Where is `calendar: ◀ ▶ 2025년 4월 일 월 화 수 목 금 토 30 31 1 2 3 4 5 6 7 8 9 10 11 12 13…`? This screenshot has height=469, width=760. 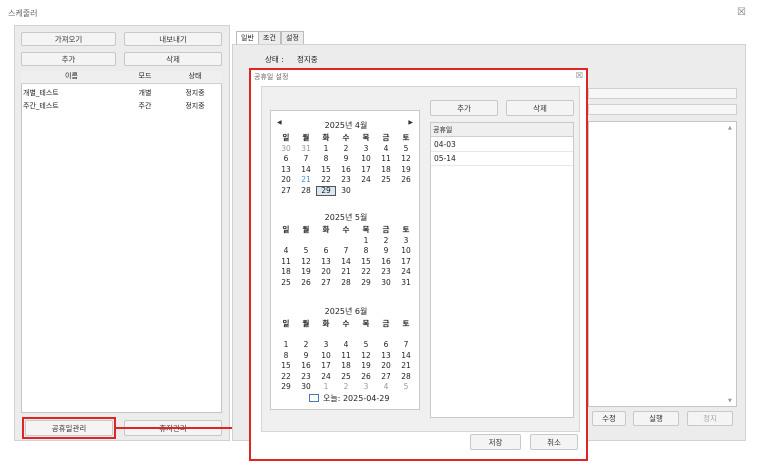
calendar: ◀ ▶ 2025년 4월 일 월 화 수 목 금 토 30 31 1 2 3 4 5 6 7 8 9 10 11 12 13… is located at coordinates (345, 260).